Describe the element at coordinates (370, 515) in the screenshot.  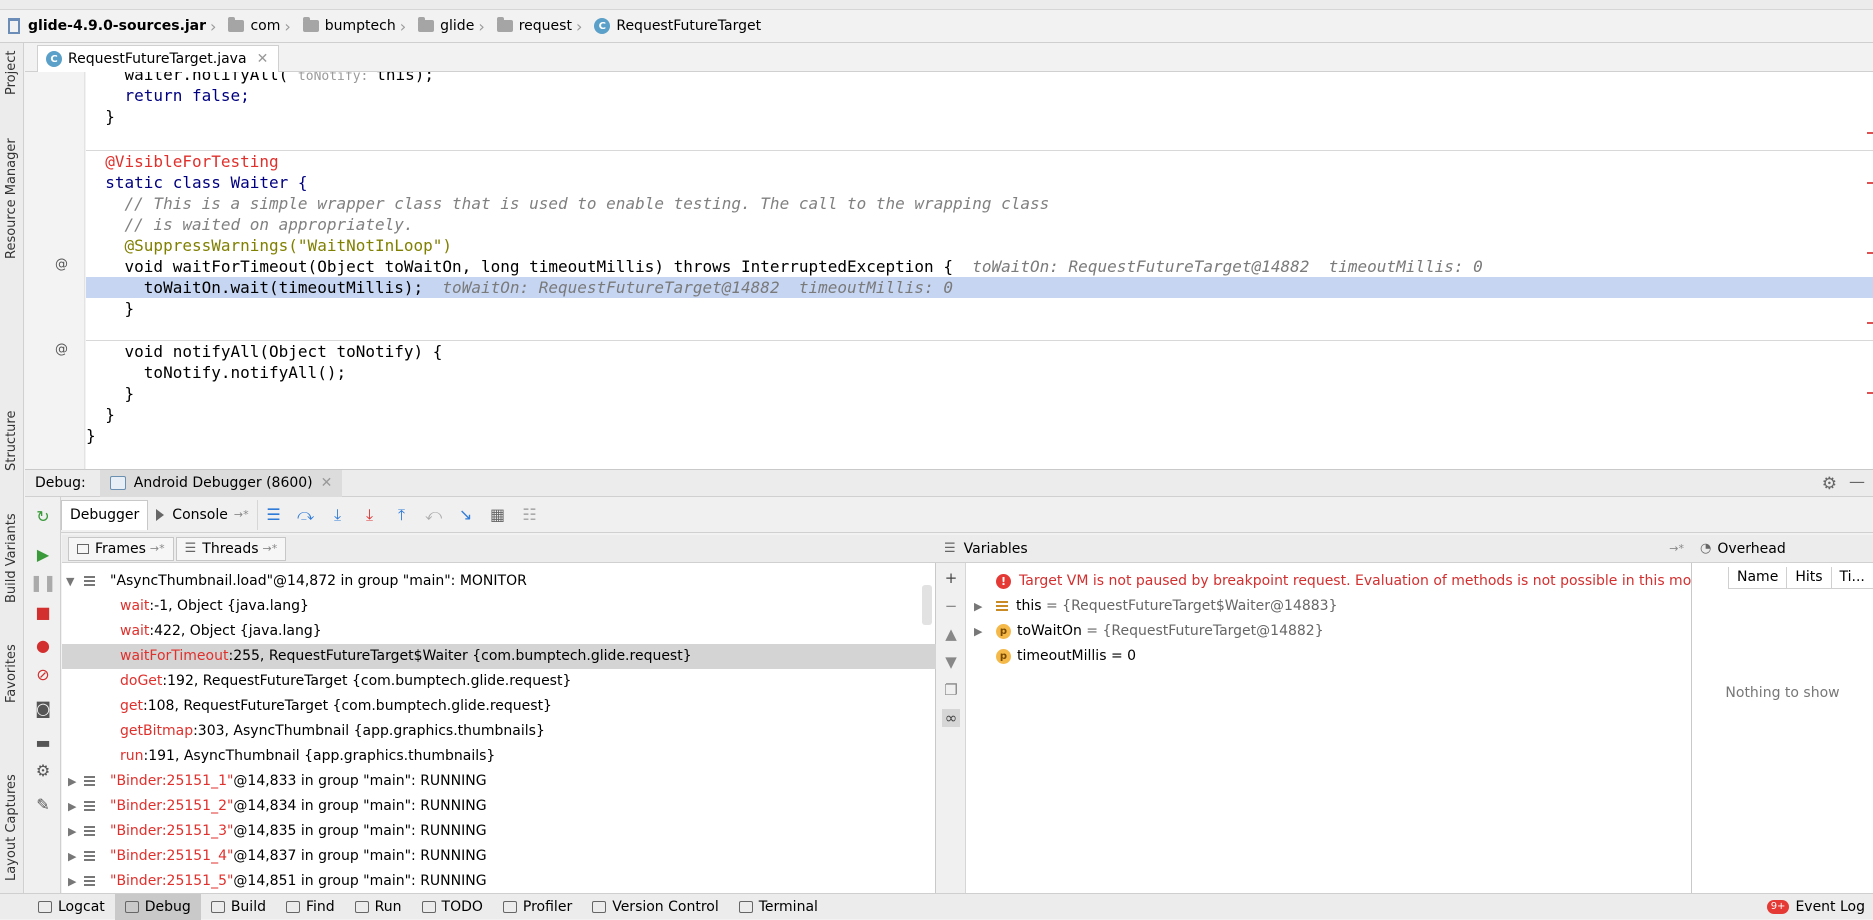
I see `force-step-into-icon: ⤓` at that location.